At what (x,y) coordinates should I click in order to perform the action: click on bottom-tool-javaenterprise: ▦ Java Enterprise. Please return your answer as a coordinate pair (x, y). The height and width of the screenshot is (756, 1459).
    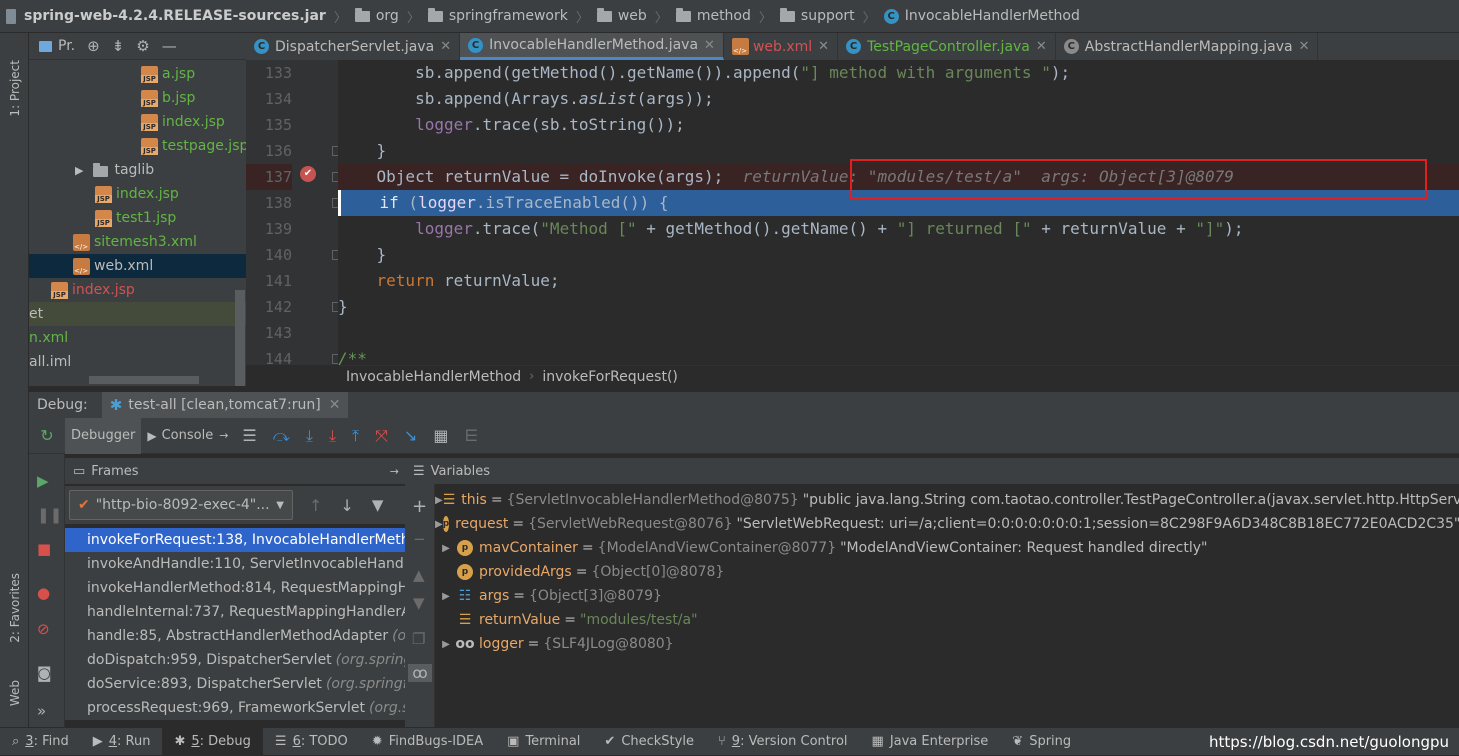
    Looking at the image, I should click on (930, 742).